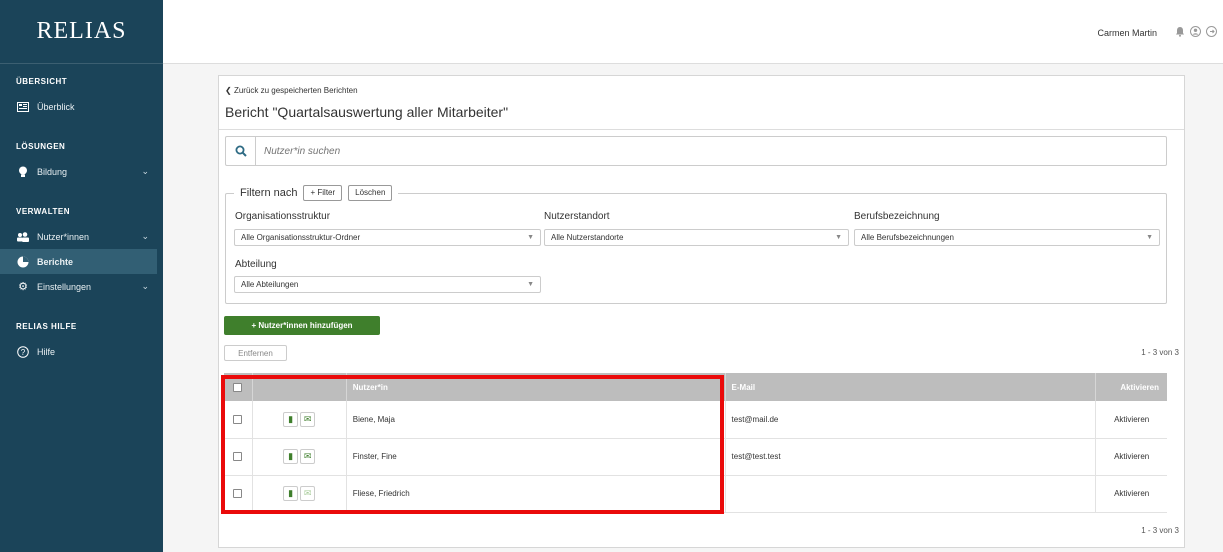  I want to click on chevron-left-icon: ❮, so click(229, 90).